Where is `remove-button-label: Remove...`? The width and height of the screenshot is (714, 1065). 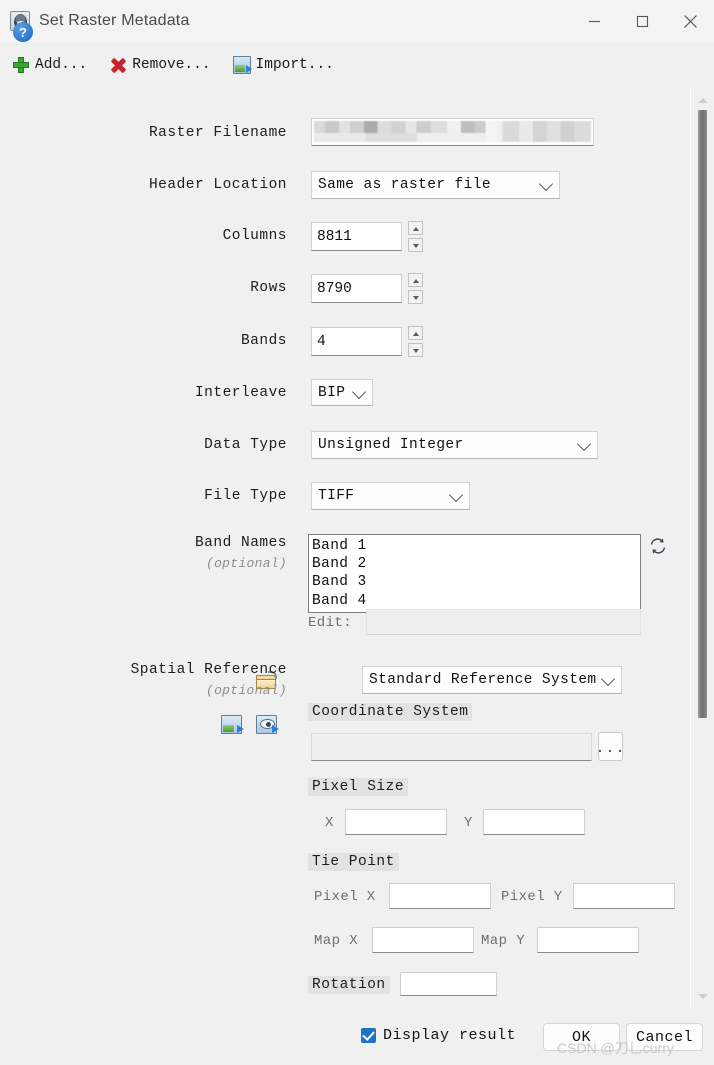 remove-button-label: Remove... is located at coordinates (171, 65).